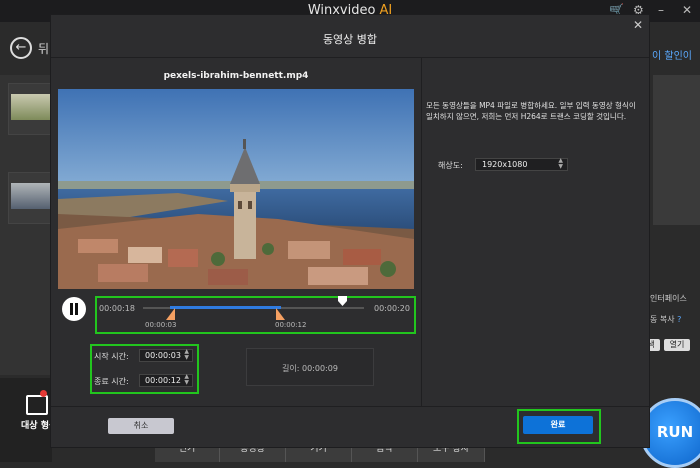 Image resolution: width=700 pixels, height=468 pixels. Describe the element at coordinates (638, 25) in the screenshot. I see `dialog-close-icon: ✕` at that location.